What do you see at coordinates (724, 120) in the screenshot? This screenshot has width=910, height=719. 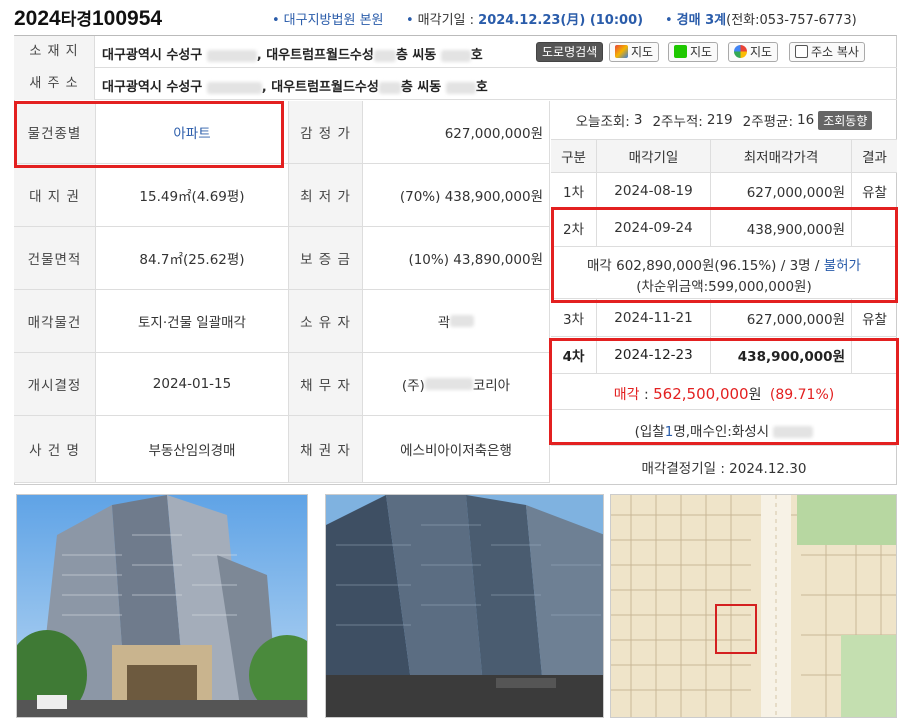 I see `view-stats: 오늘조회: 3 2주누적: 219 2주평균: 16 조회동향` at bounding box center [724, 120].